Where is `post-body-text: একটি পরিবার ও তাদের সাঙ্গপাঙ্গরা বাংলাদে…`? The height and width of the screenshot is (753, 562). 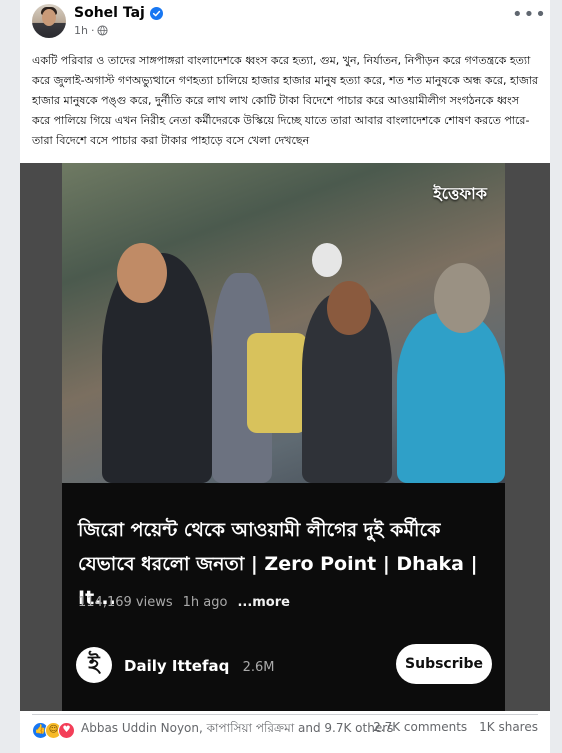
post-body-text: একটি পরিবার ও তাদের সাঙ্গপাঙ্গরা বাংলাদে… is located at coordinates (285, 100).